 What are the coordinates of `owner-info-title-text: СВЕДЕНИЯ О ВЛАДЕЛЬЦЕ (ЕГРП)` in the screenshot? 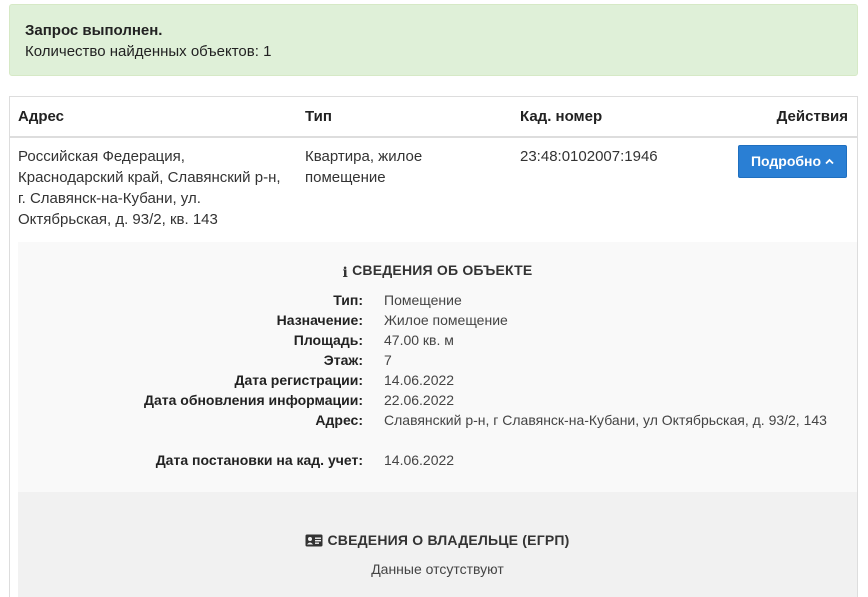 It's located at (448, 540).